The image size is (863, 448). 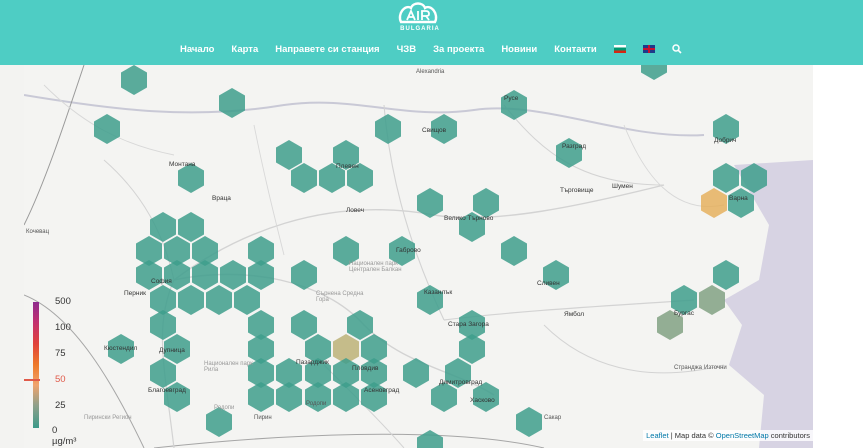 What do you see at coordinates (38, 232) in the screenshot?
I see `city-label: Кочевац` at bounding box center [38, 232].